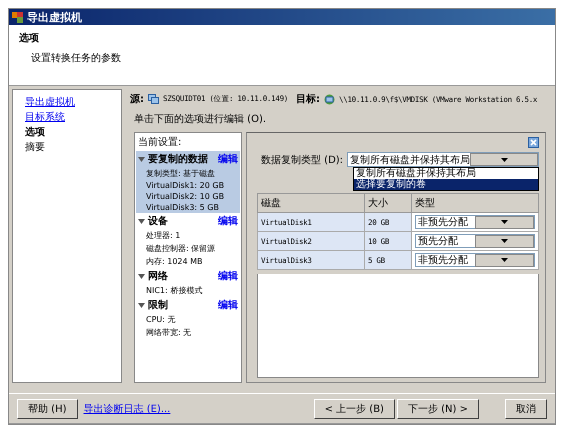  What do you see at coordinates (330, 99) in the screenshot?
I see `network-icon` at bounding box center [330, 99].